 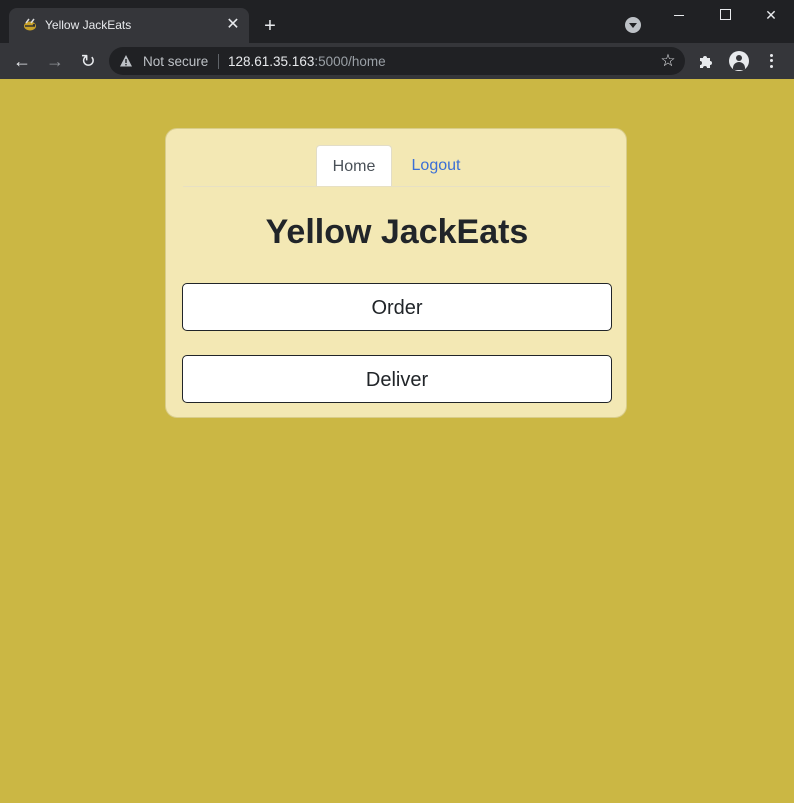 What do you see at coordinates (22, 61) in the screenshot?
I see `arrow-left-icon: ←` at bounding box center [22, 61].